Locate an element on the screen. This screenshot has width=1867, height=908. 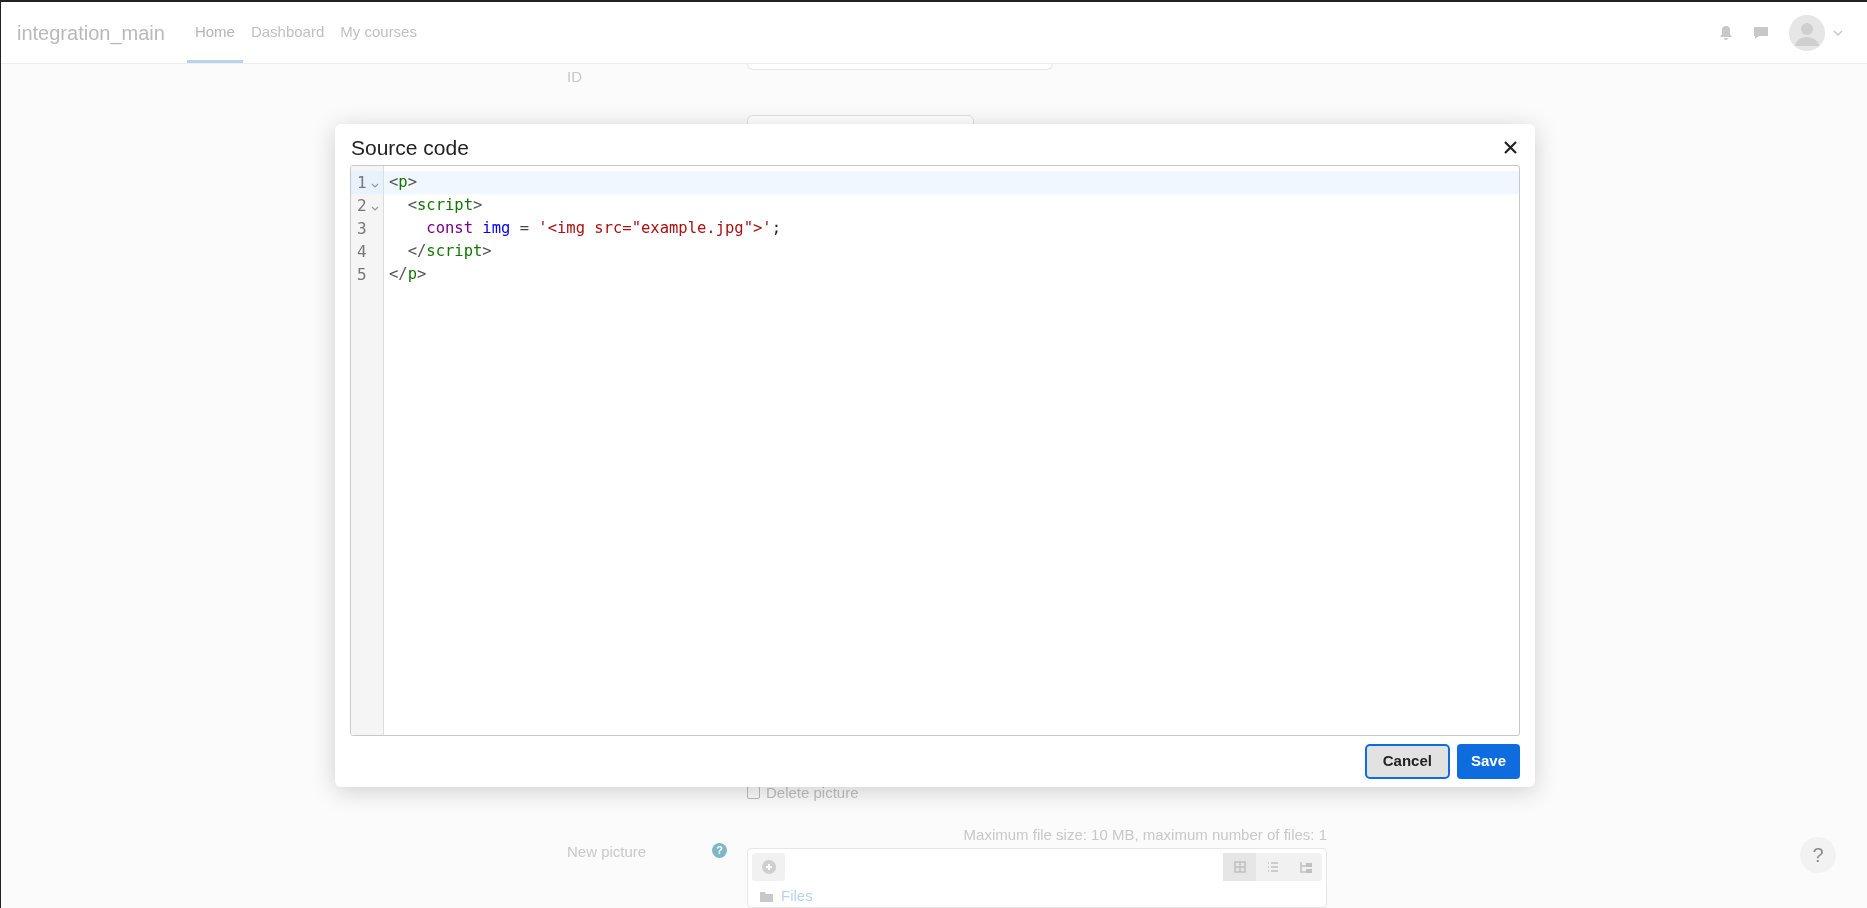
nav-link: My courses is located at coordinates (378, 32).